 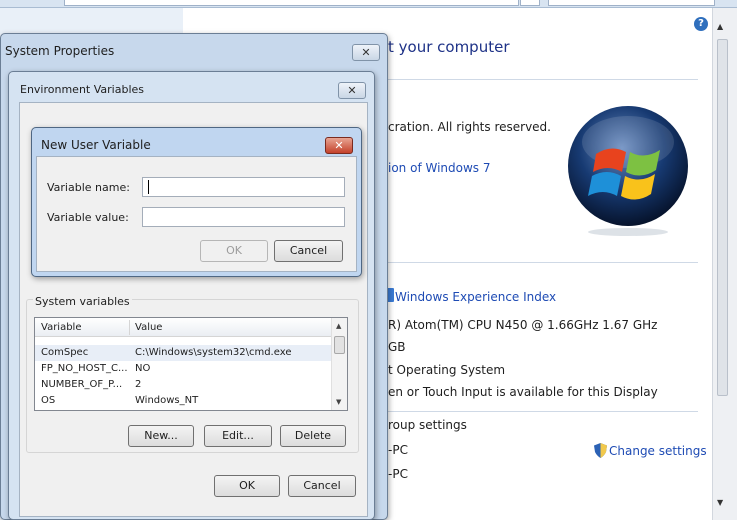 What do you see at coordinates (65, 352) in the screenshot?
I see `variable-cell: ComSpec` at bounding box center [65, 352].